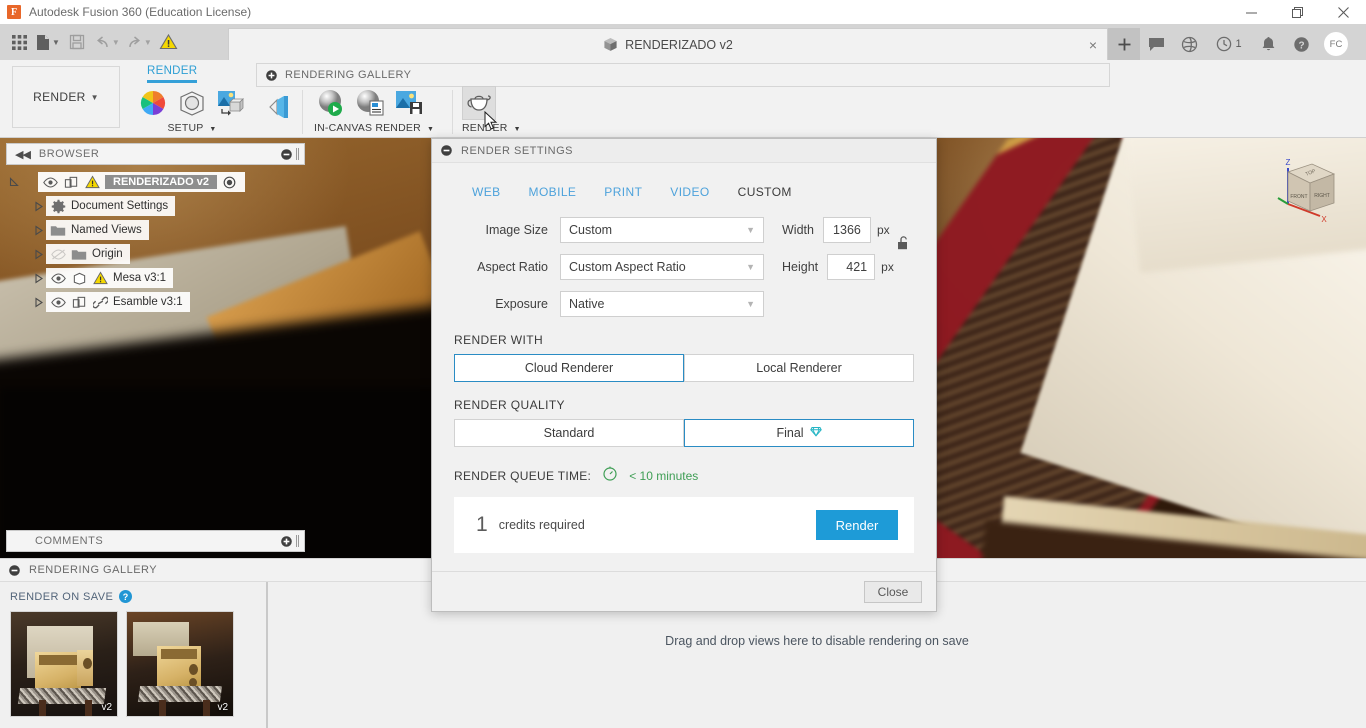 This screenshot has height=728, width=1366. I want to click on browser-panel-header: ◀◀ BROWSER, so click(155, 154).